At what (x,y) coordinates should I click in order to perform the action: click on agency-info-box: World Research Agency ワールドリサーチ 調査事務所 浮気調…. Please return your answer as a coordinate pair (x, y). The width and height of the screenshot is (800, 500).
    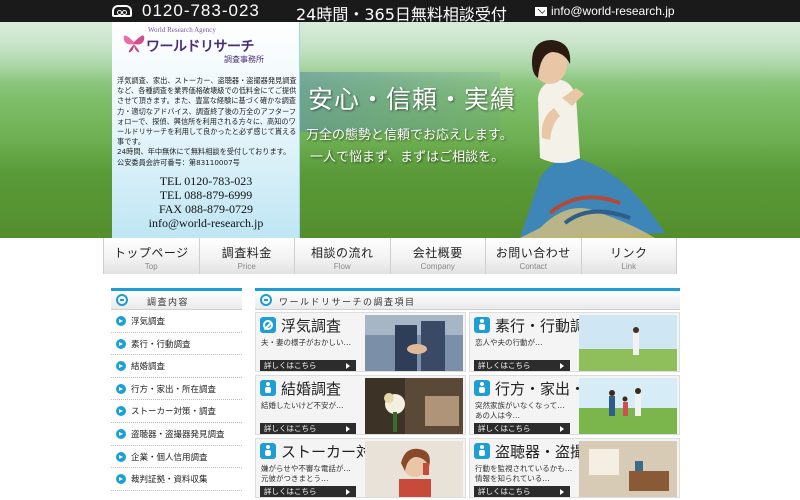
    Looking at the image, I should click on (206, 130).